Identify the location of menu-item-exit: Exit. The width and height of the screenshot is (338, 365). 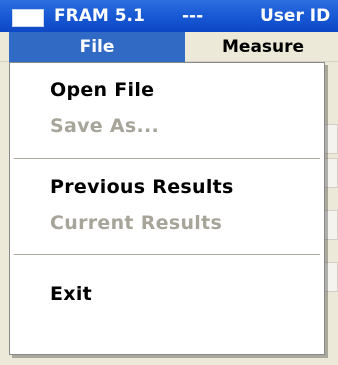
(167, 294).